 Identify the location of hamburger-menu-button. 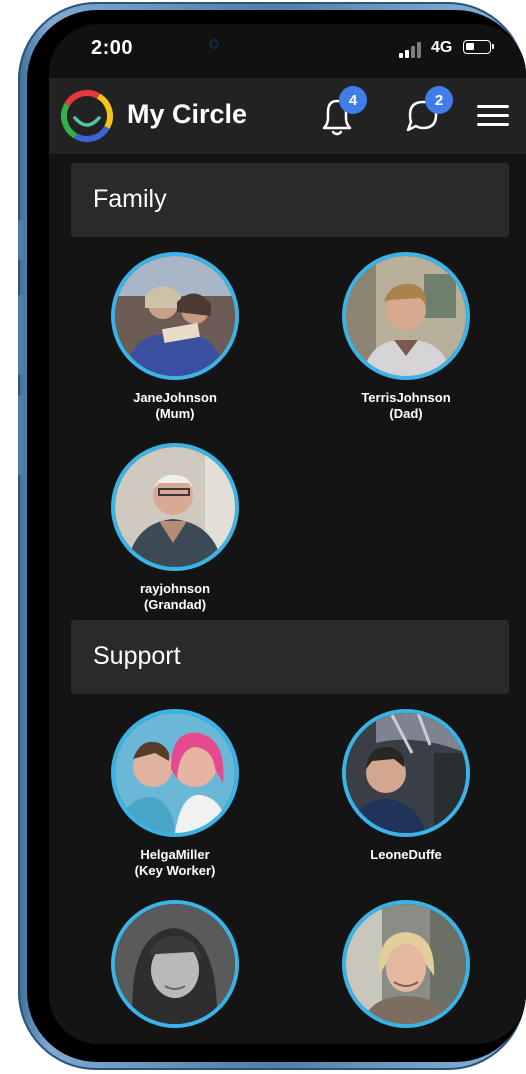
(493, 116).